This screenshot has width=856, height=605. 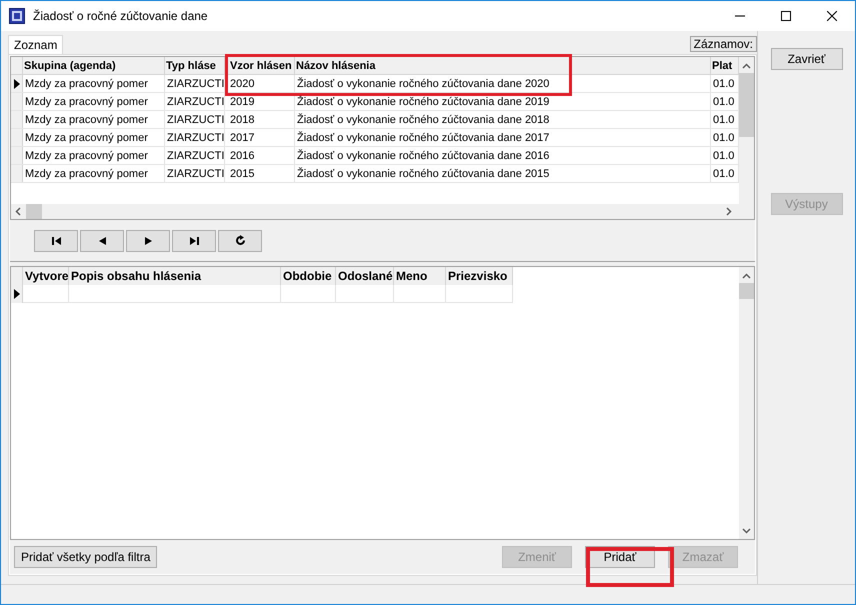 I want to click on window-title: Žiadosť o ročné zúčtovanie dane, so click(x=120, y=16).